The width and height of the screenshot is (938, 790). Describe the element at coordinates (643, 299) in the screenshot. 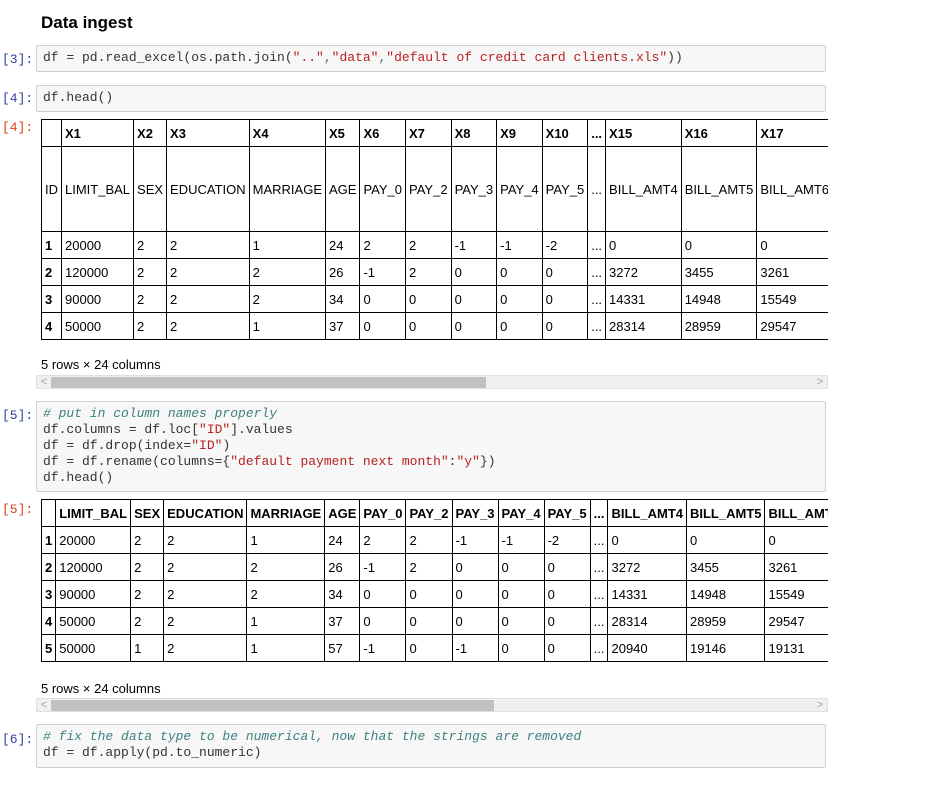

I see `table-cell: 14331` at that location.